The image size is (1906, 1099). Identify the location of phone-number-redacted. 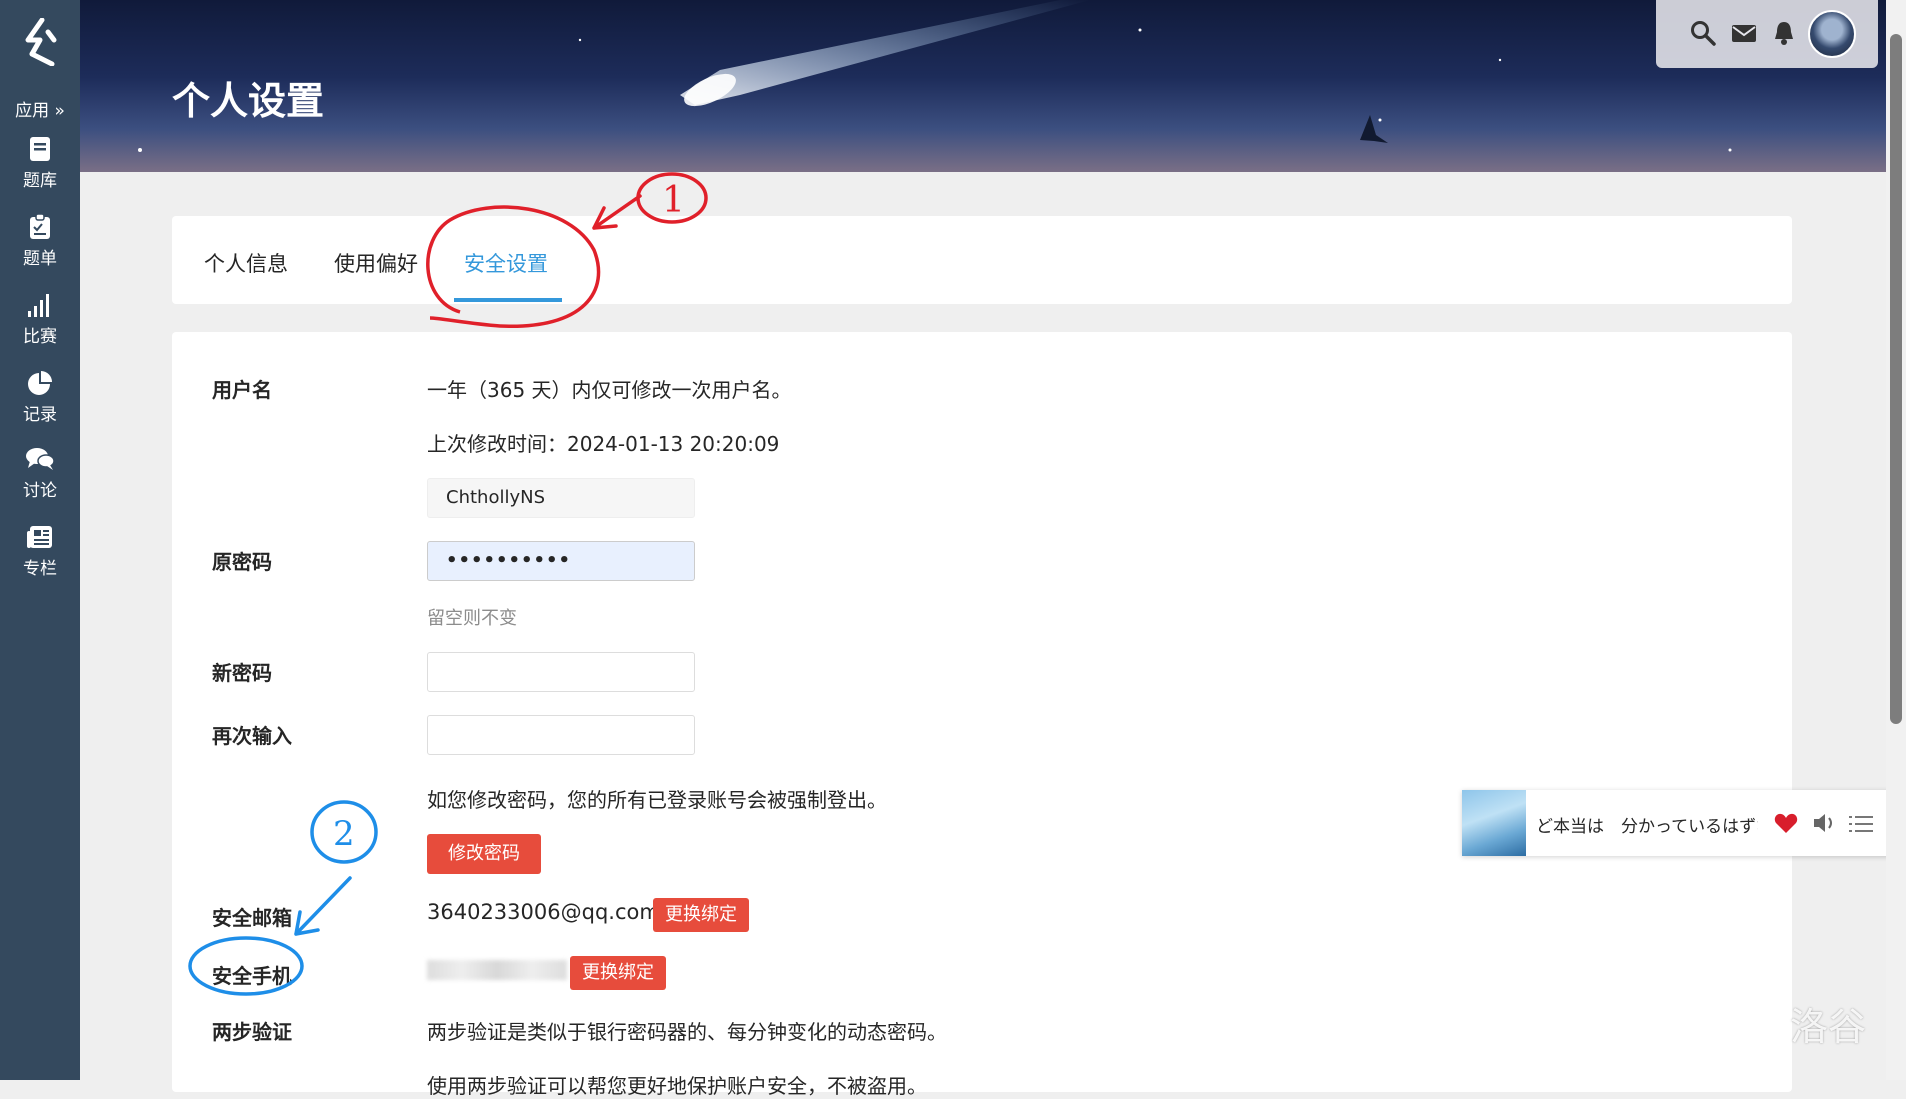
(497, 970).